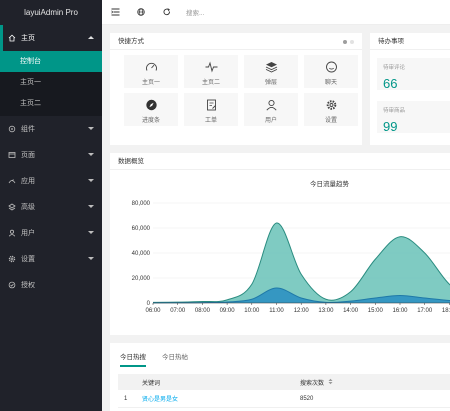 This screenshot has height=411, width=450. I want to click on series-area, so click(301, 262).